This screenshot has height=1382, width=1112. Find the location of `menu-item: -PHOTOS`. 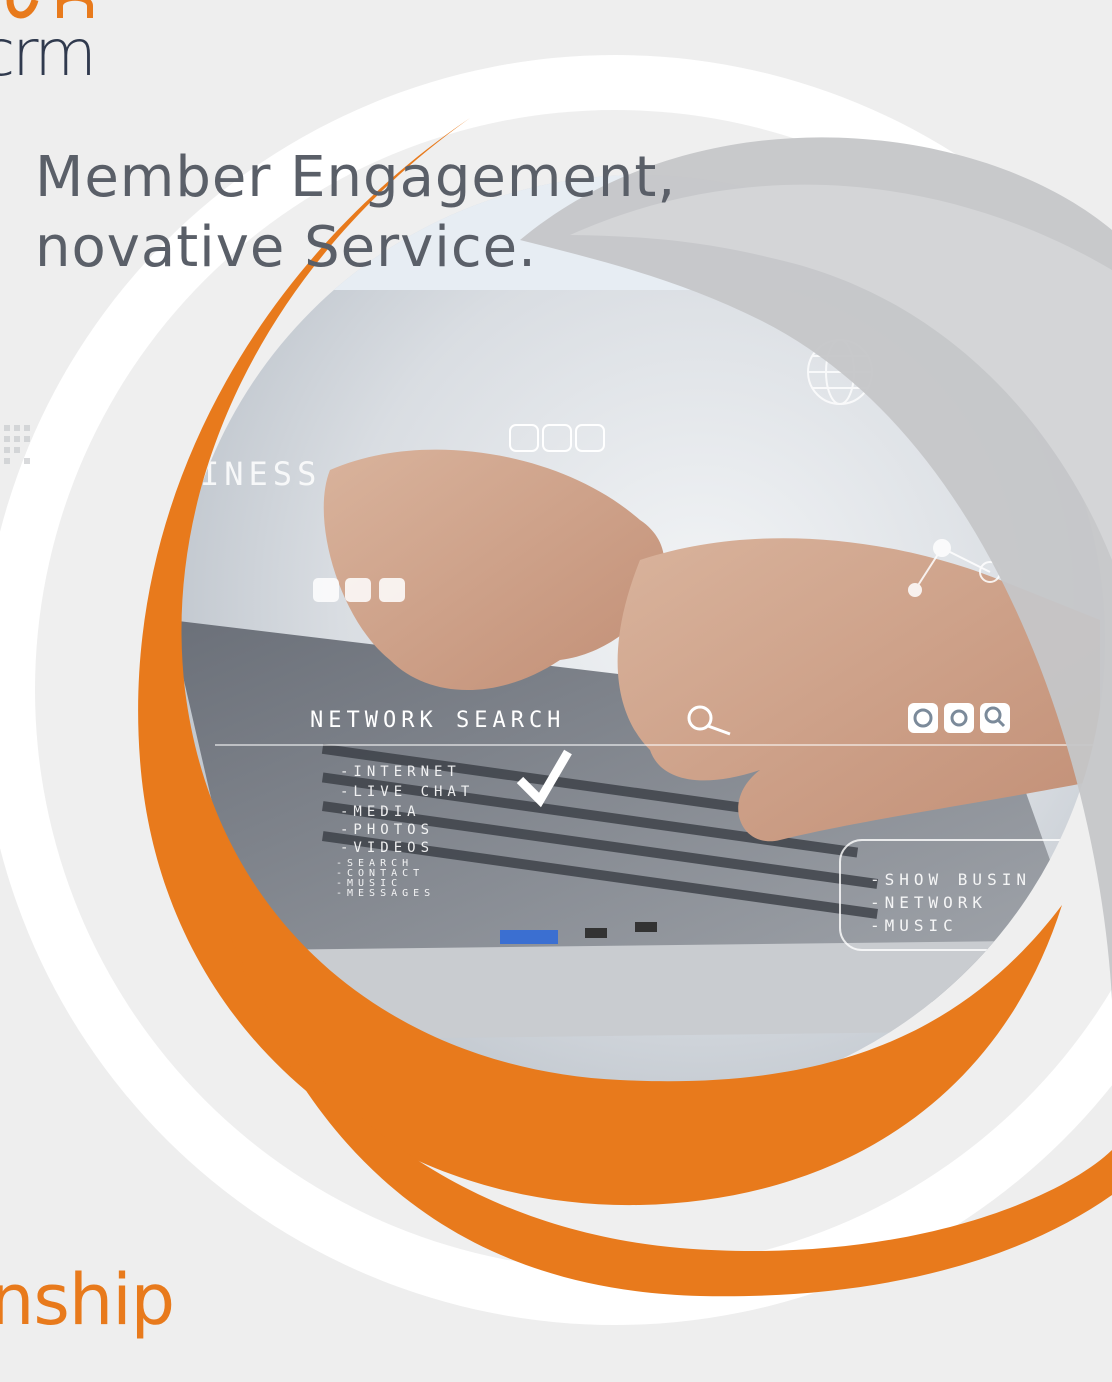

menu-item: -PHOTOS is located at coordinates (387, 830).